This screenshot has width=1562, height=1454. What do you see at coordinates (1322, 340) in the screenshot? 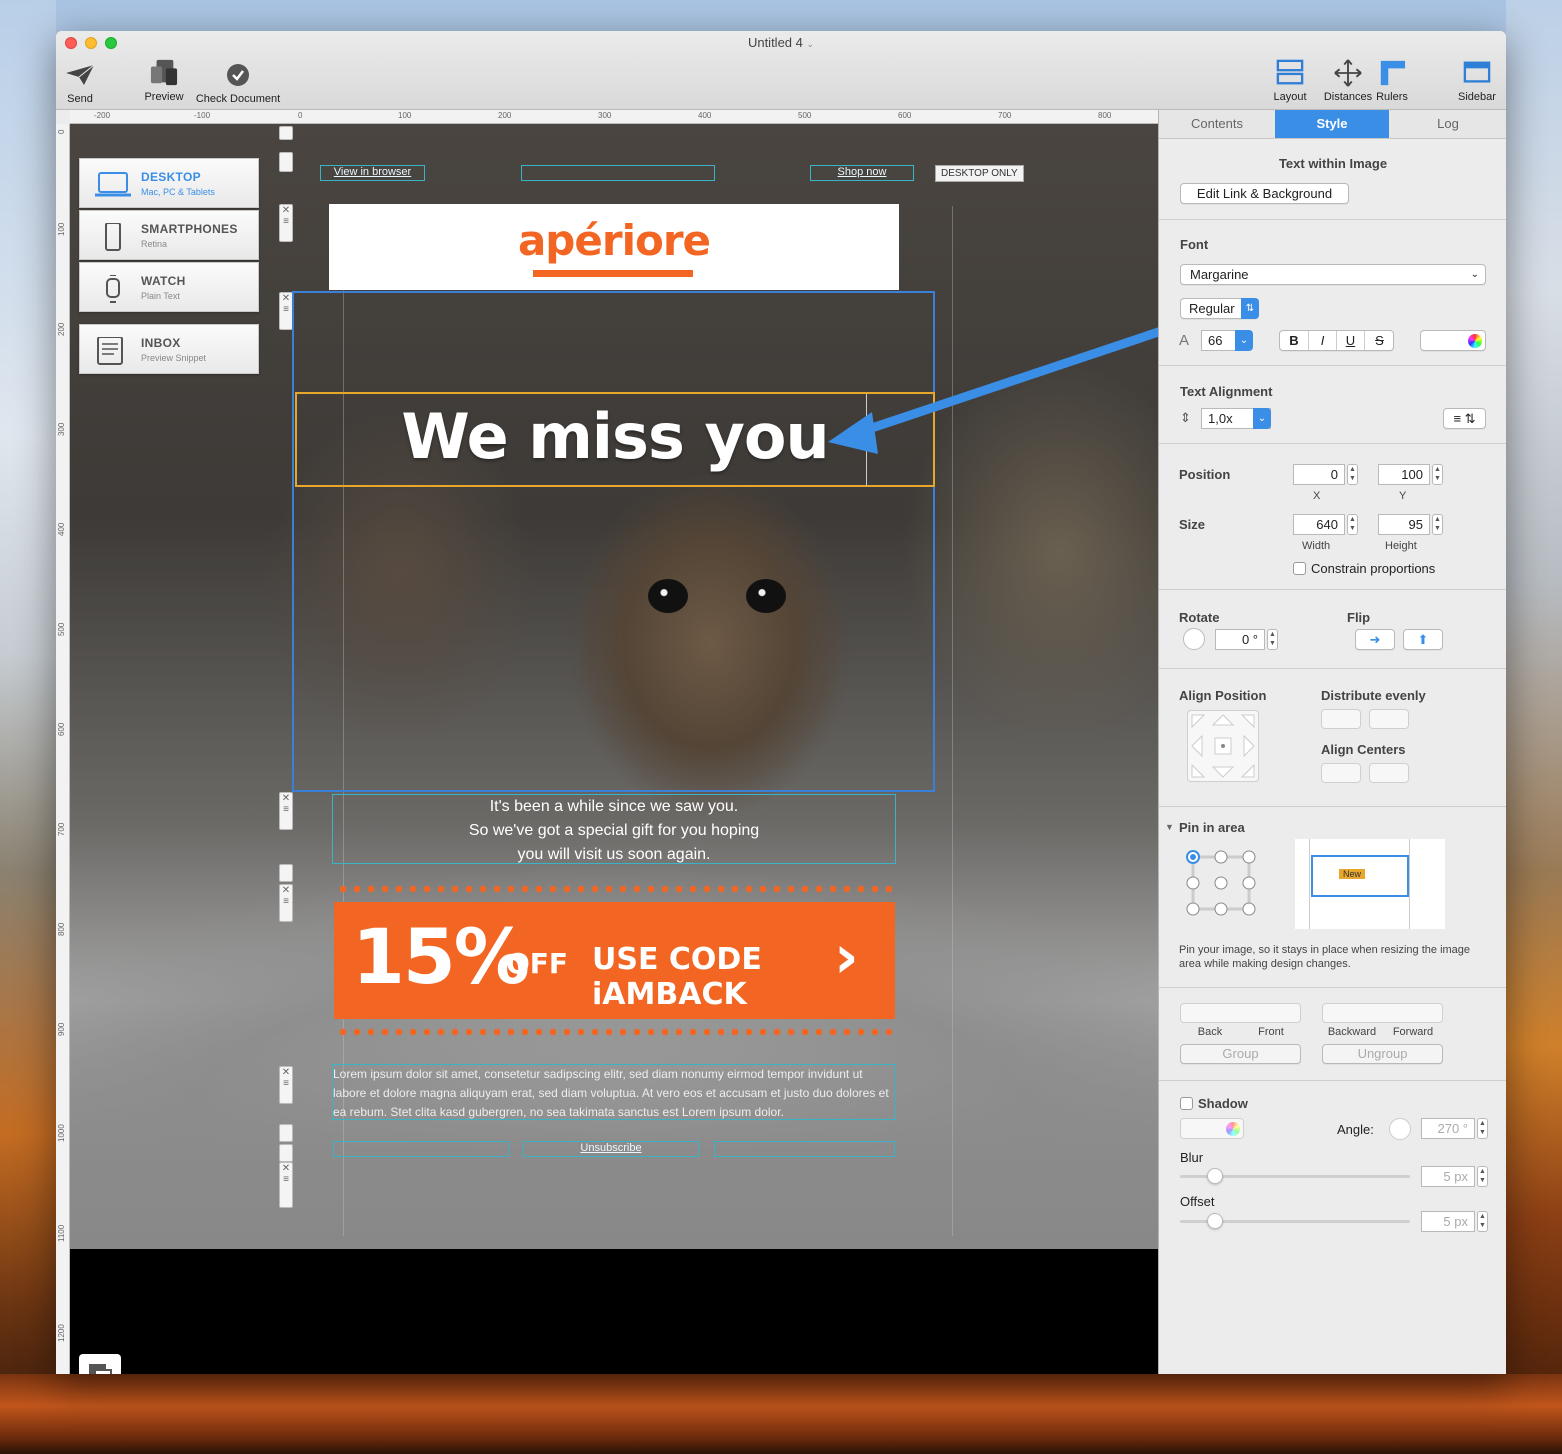
I see `italic-button: I` at bounding box center [1322, 340].